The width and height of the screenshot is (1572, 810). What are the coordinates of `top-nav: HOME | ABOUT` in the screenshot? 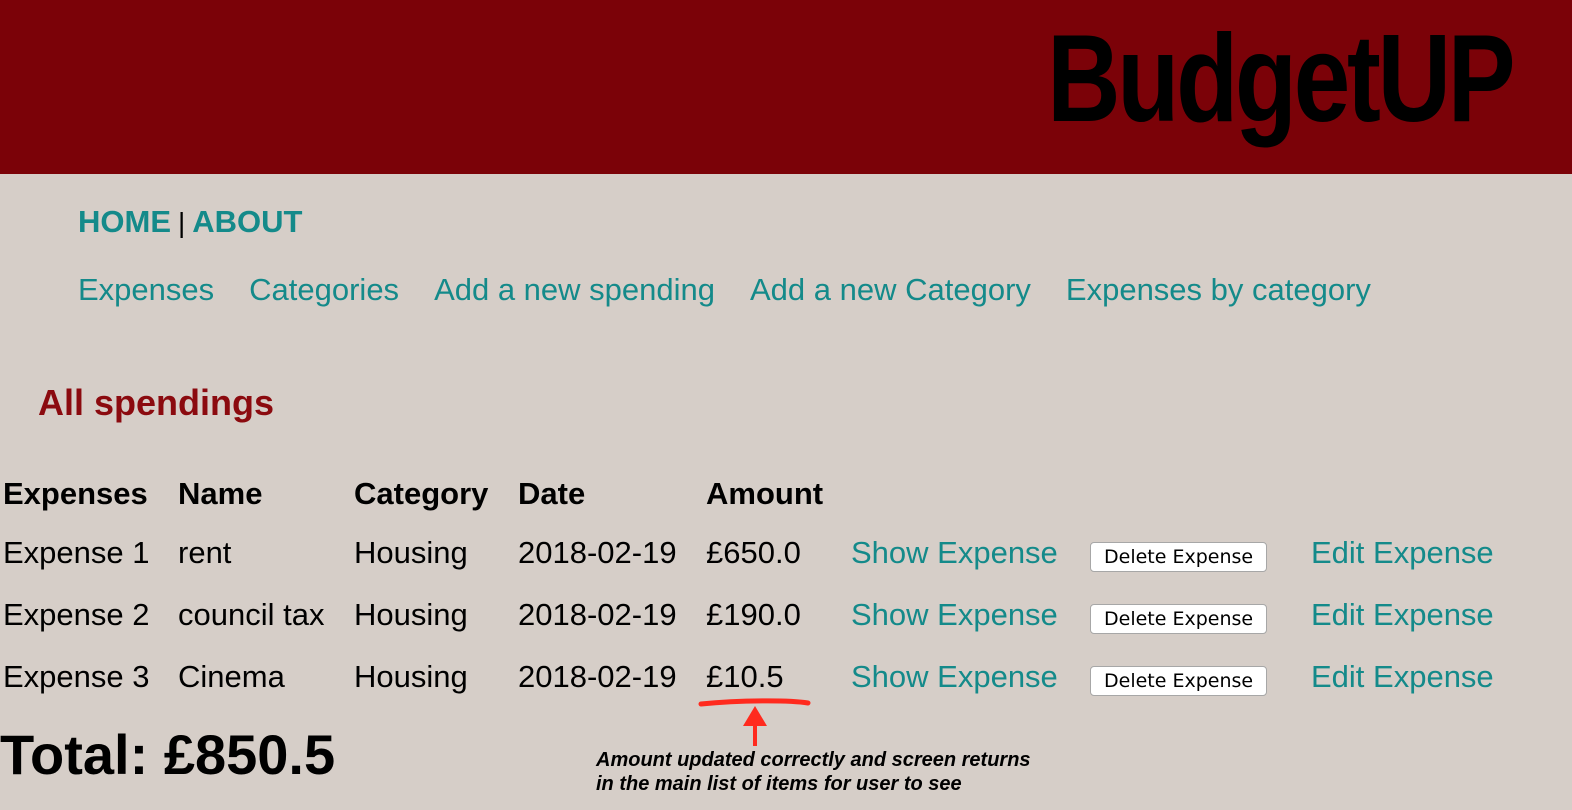 It's located at (190, 222).